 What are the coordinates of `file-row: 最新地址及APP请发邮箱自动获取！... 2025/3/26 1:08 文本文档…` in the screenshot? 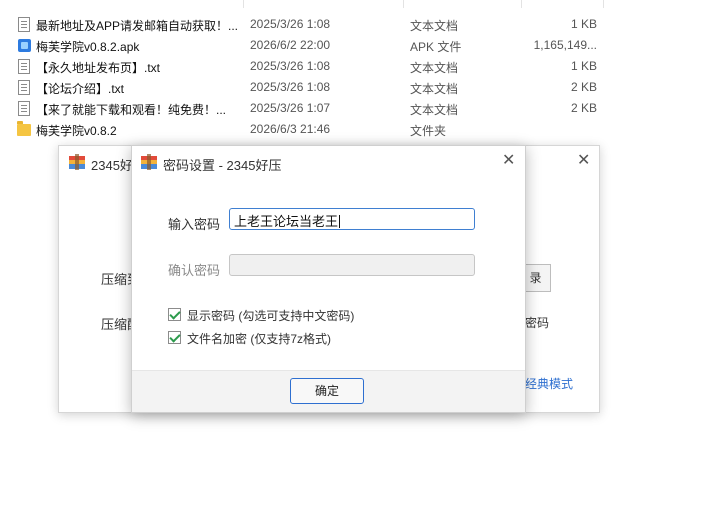 It's located at (362, 24).